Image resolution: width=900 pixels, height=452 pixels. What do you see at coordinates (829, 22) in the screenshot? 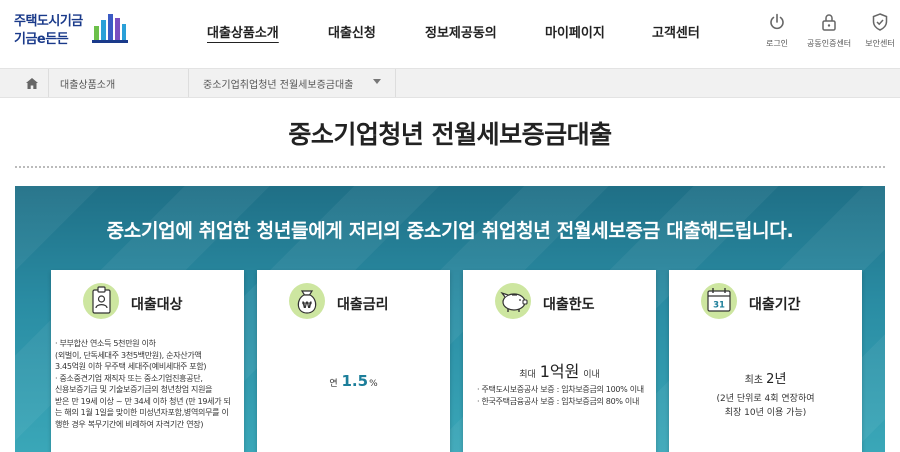
I see `lock-icon` at bounding box center [829, 22].